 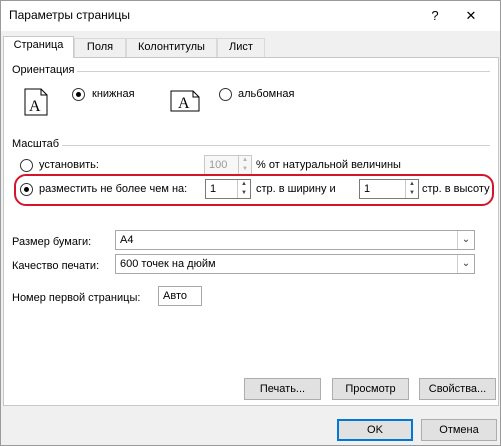 I want to click on paper-size-label: Размер бумаги:, so click(x=52, y=242).